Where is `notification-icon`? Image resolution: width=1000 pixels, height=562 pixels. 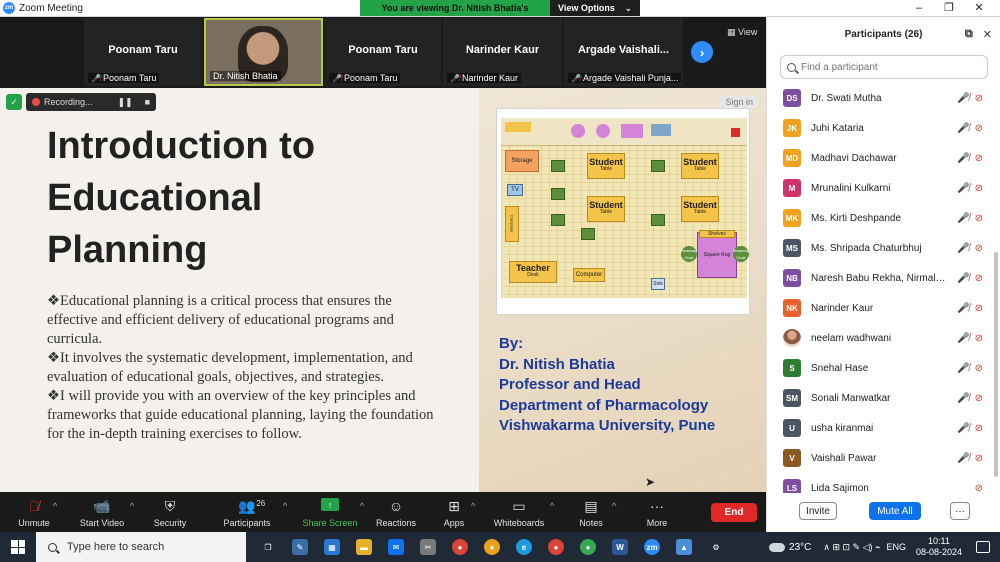 notification-icon is located at coordinates (983, 547).